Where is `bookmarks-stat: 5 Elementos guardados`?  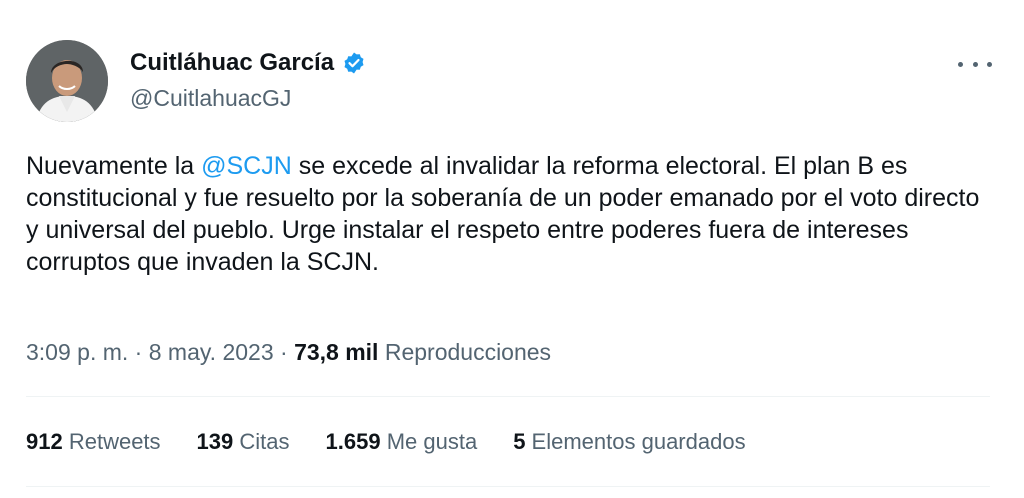 bookmarks-stat: 5 Elementos guardados is located at coordinates (629, 442).